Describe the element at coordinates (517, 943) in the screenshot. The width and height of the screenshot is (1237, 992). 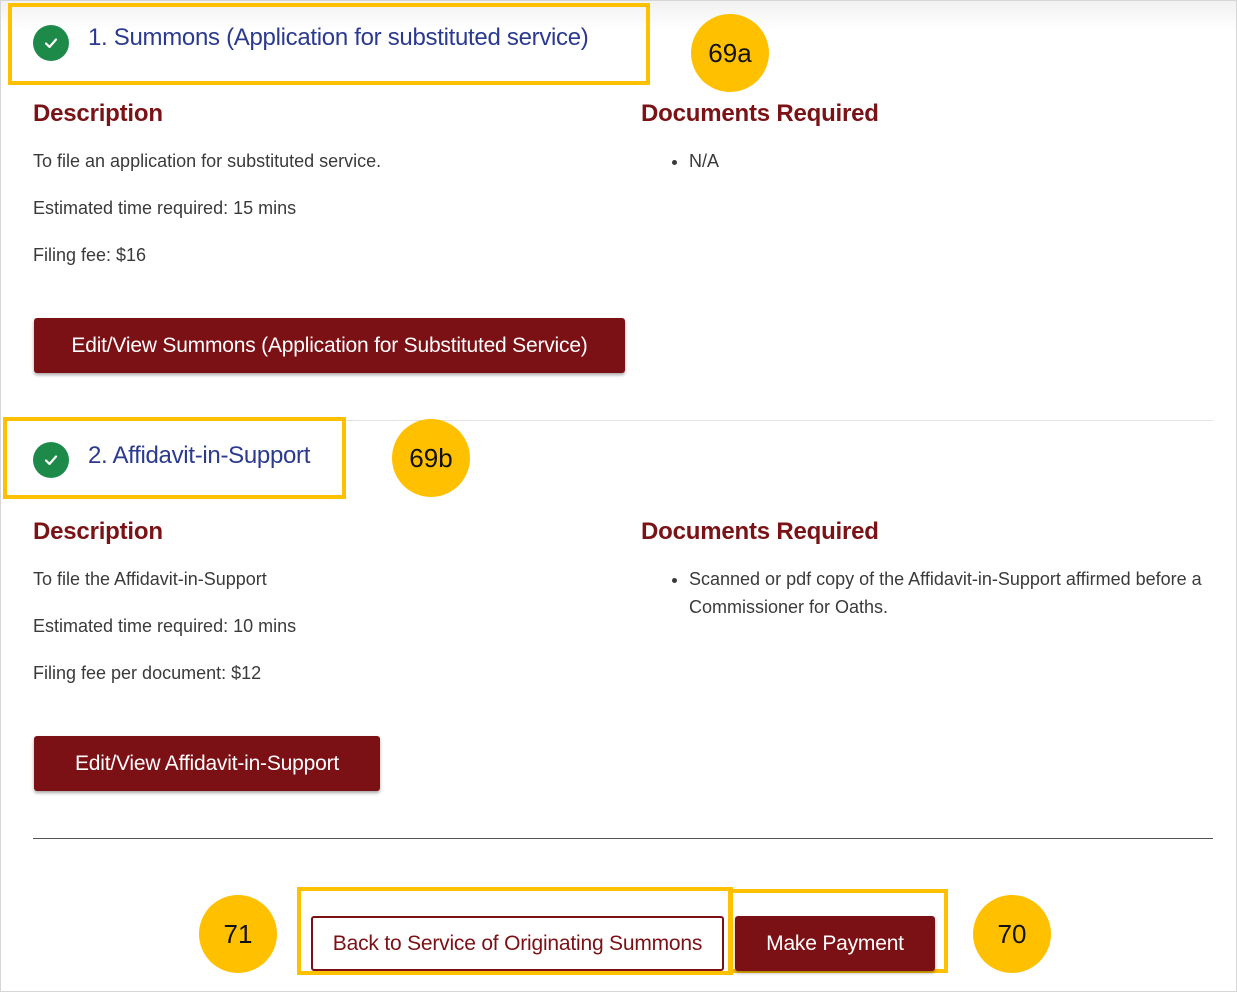
I see `back-to-service-button: Back to Service of Originating Summons` at that location.